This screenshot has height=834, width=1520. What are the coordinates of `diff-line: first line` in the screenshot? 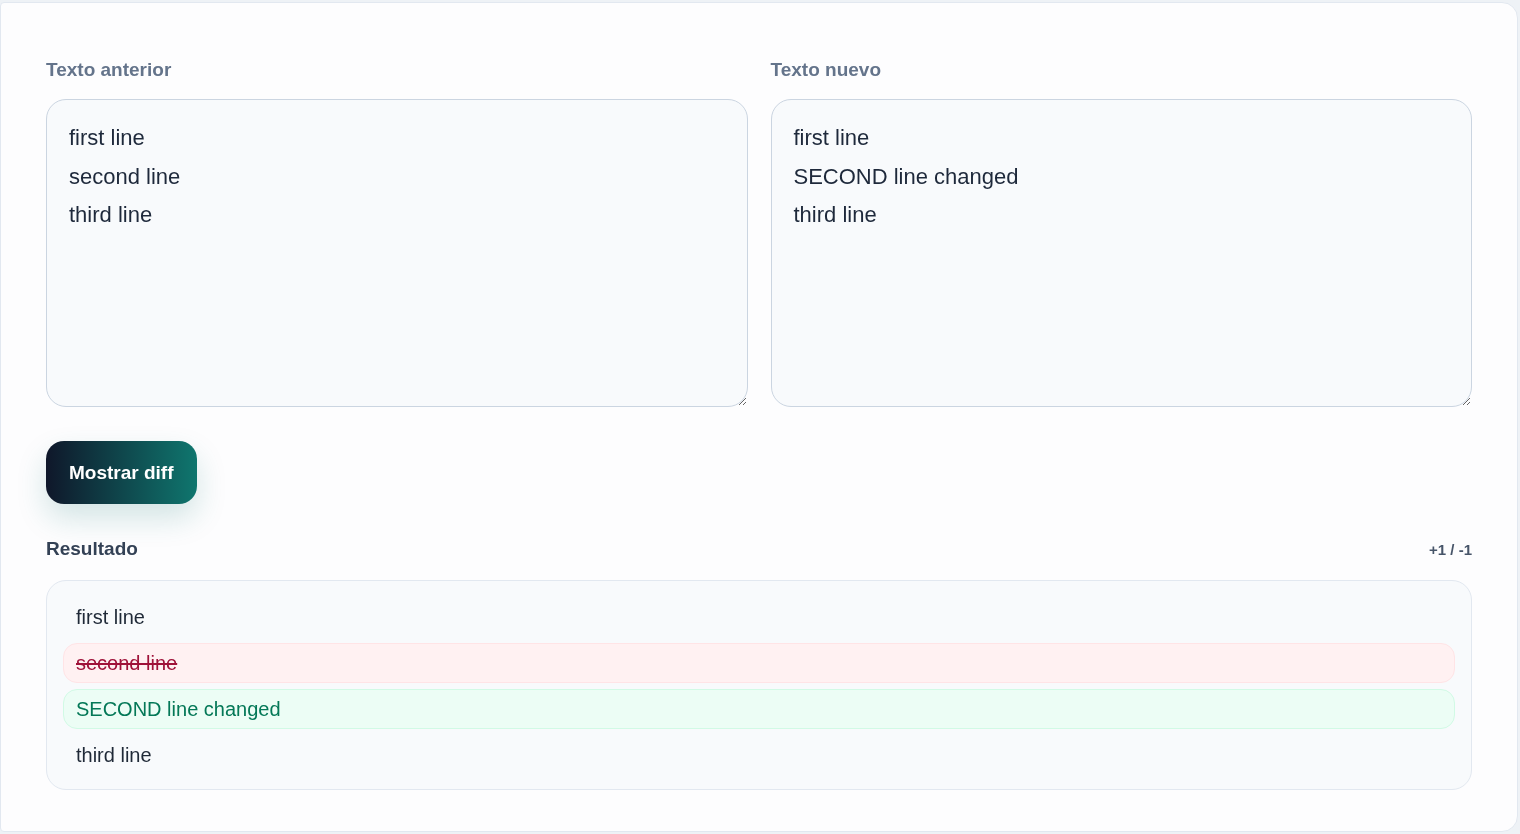 It's located at (110, 617).